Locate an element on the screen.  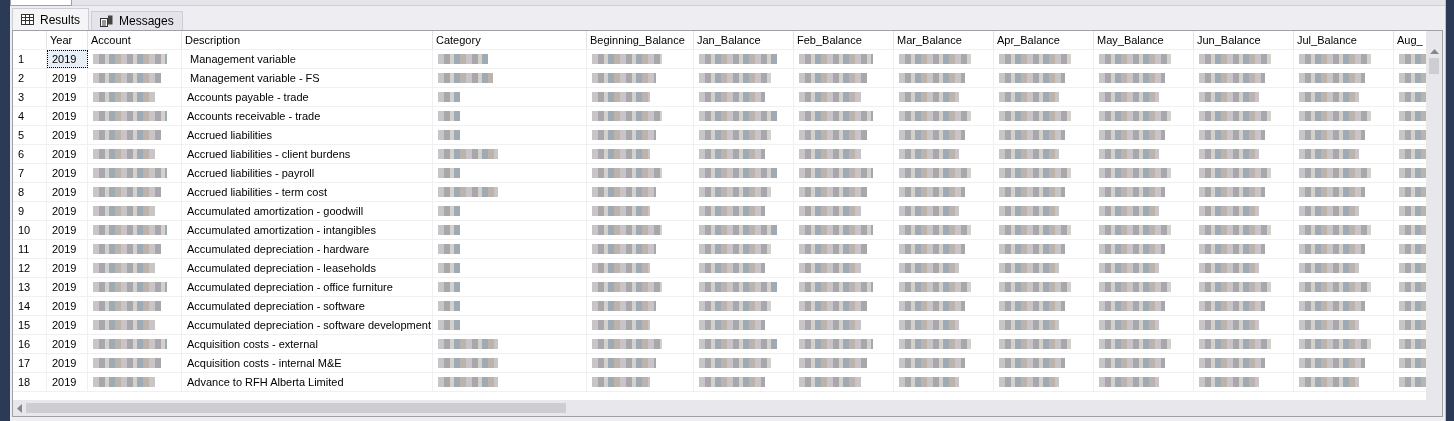
table-cell: Accrued liabilities - term cost is located at coordinates (307, 192).